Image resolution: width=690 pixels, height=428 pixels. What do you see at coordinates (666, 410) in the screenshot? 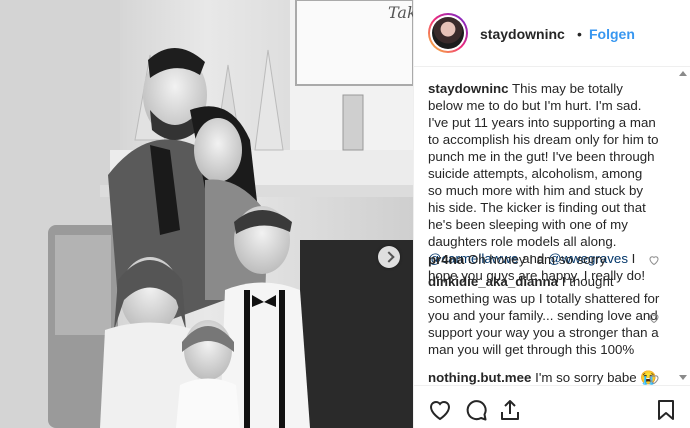
I see `bookmark-icon` at bounding box center [666, 410].